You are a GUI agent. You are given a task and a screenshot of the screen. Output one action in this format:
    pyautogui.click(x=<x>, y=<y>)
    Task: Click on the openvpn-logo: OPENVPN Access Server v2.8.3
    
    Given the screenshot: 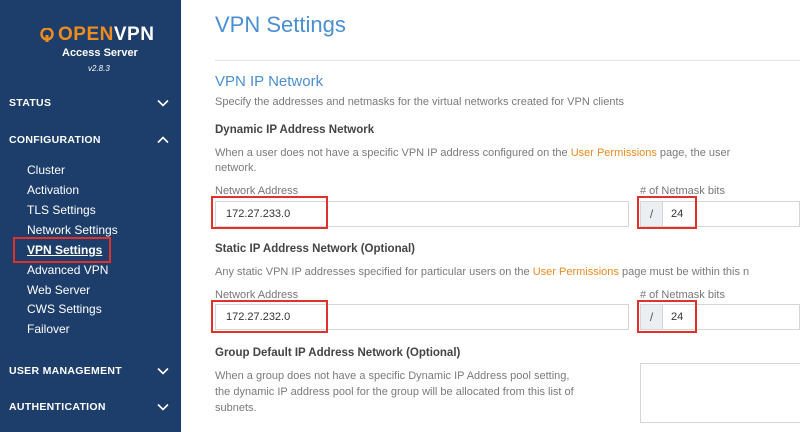 What is the action you would take?
    pyautogui.click(x=90, y=42)
    